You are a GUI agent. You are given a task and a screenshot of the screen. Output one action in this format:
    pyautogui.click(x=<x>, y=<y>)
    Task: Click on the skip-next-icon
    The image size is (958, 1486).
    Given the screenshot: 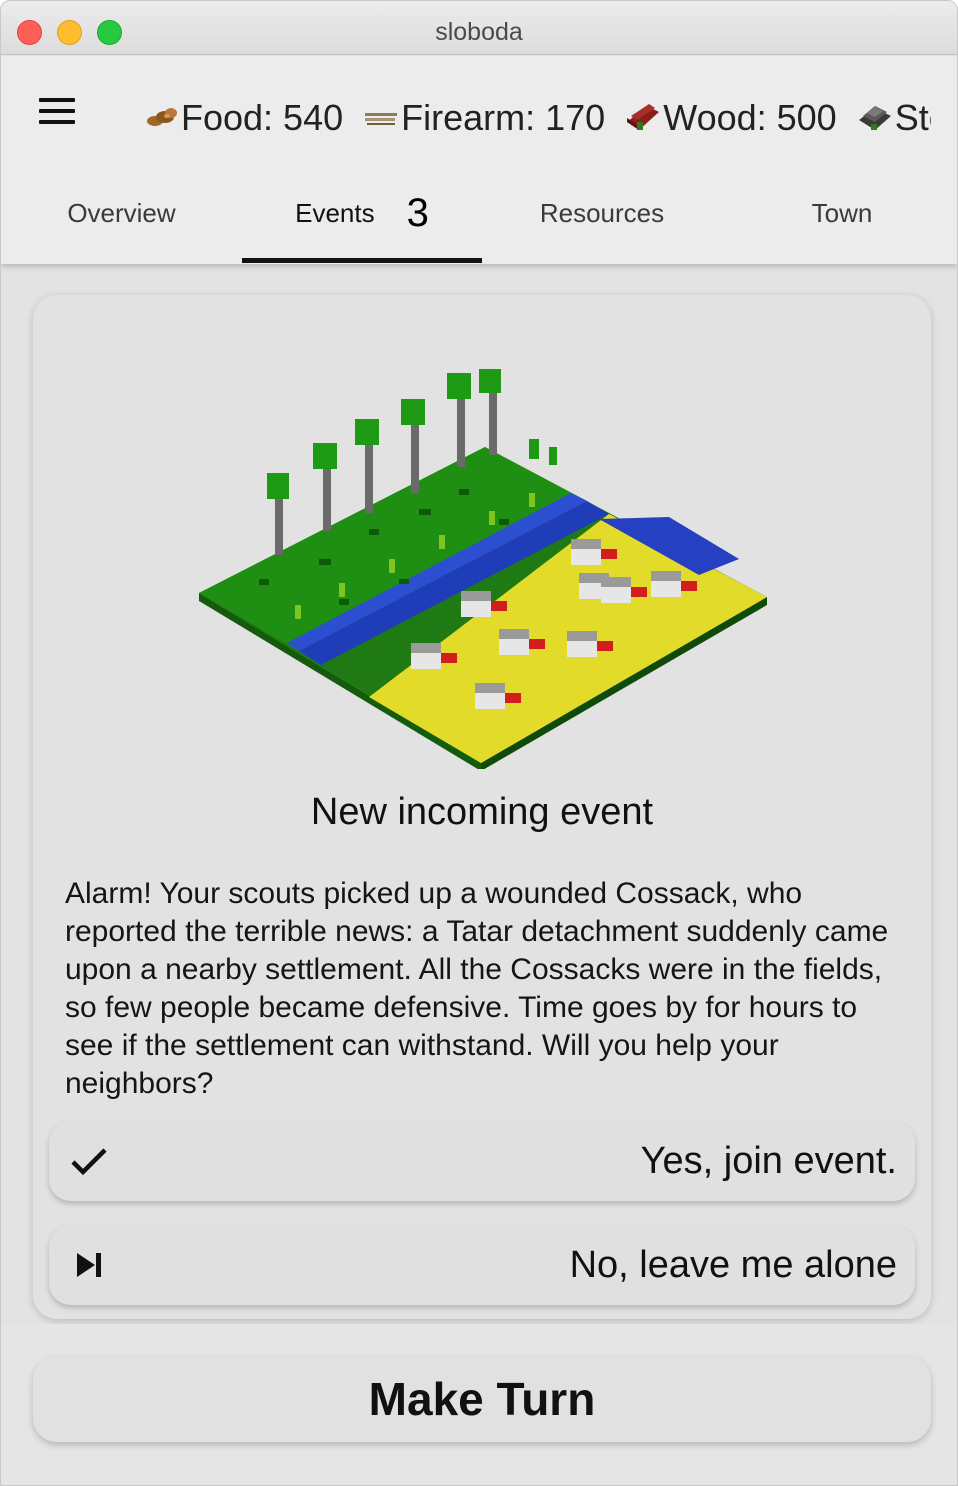 What is the action you would take?
    pyautogui.click(x=89, y=1265)
    